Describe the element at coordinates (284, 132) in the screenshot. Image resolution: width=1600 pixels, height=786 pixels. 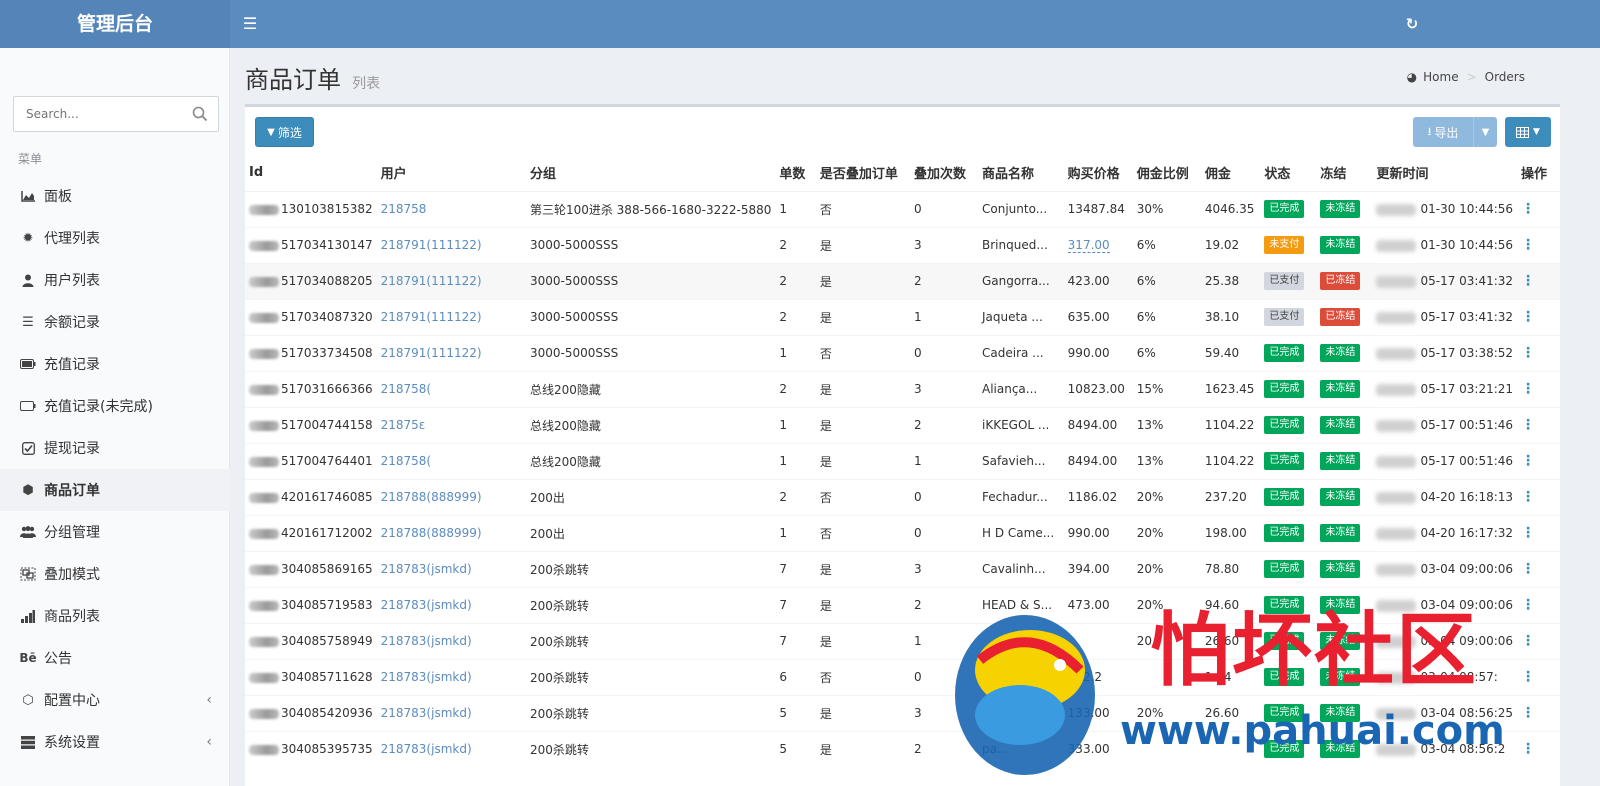
I see `filter-button: ▼ 筛选` at that location.